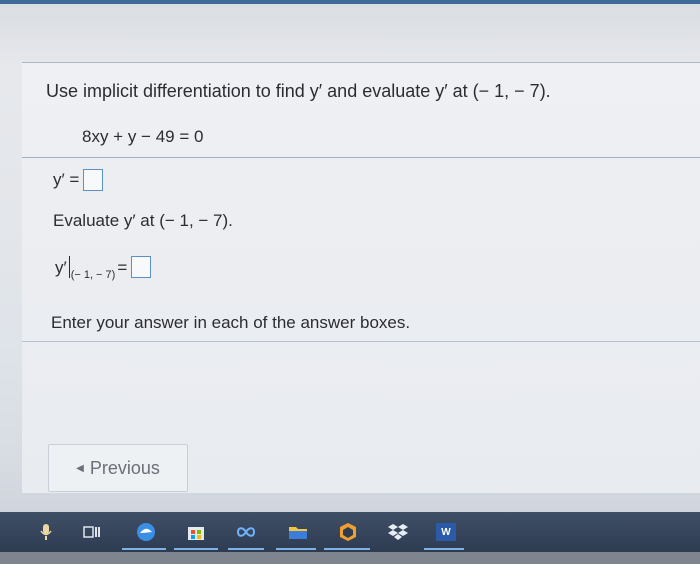 This screenshot has width=700, height=564. Describe the element at coordinates (69, 267) in the screenshot. I see `evaluation-bar` at that location.